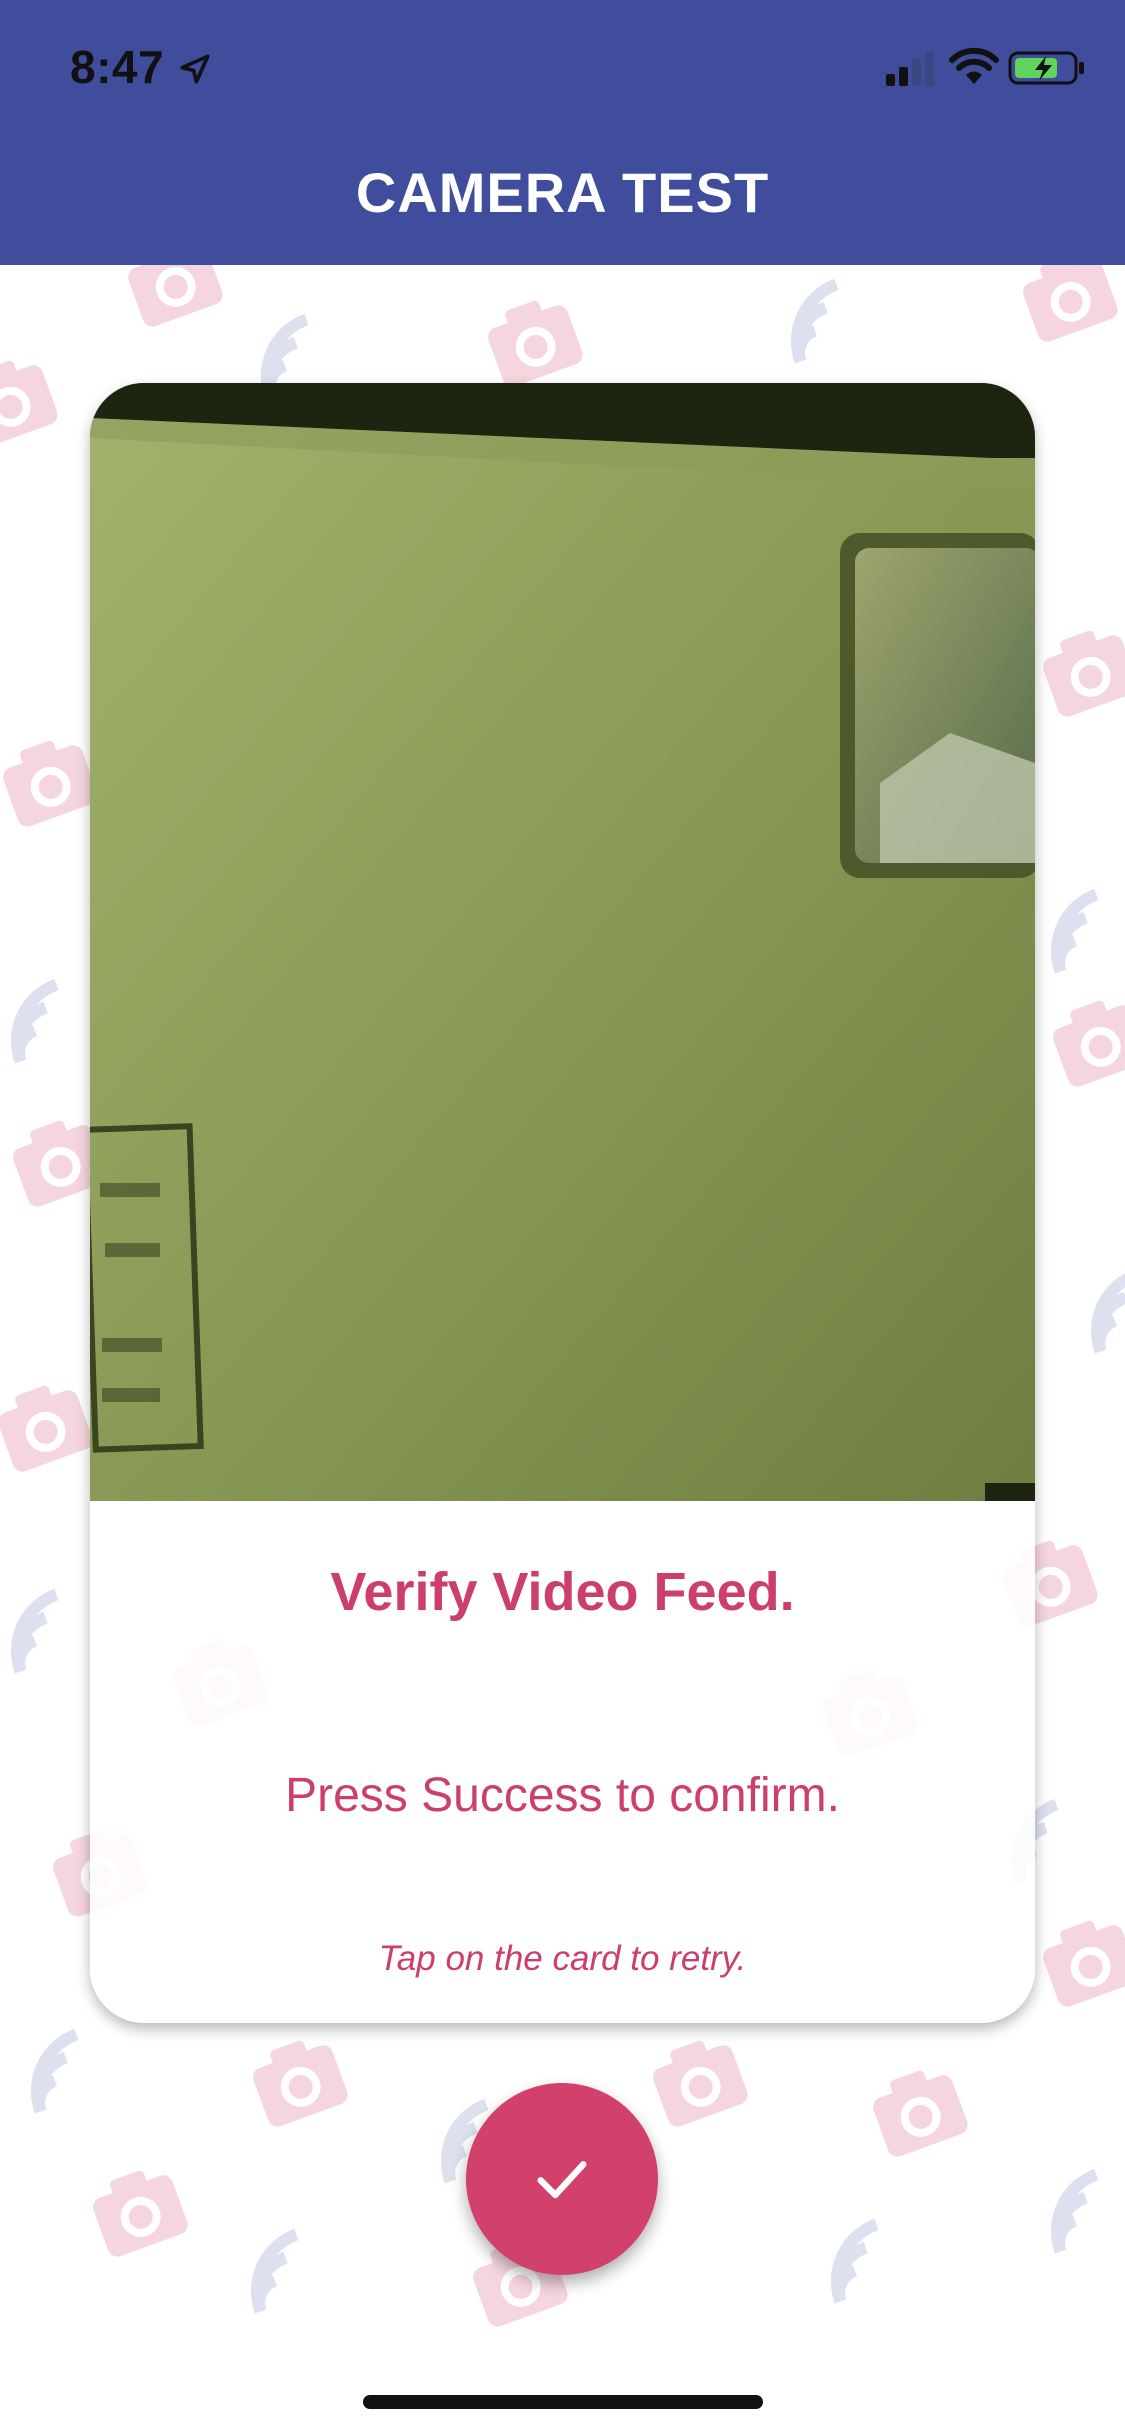  Describe the element at coordinates (562, 132) in the screenshot. I see `app-header: 8:47 CAMERA TEST` at that location.